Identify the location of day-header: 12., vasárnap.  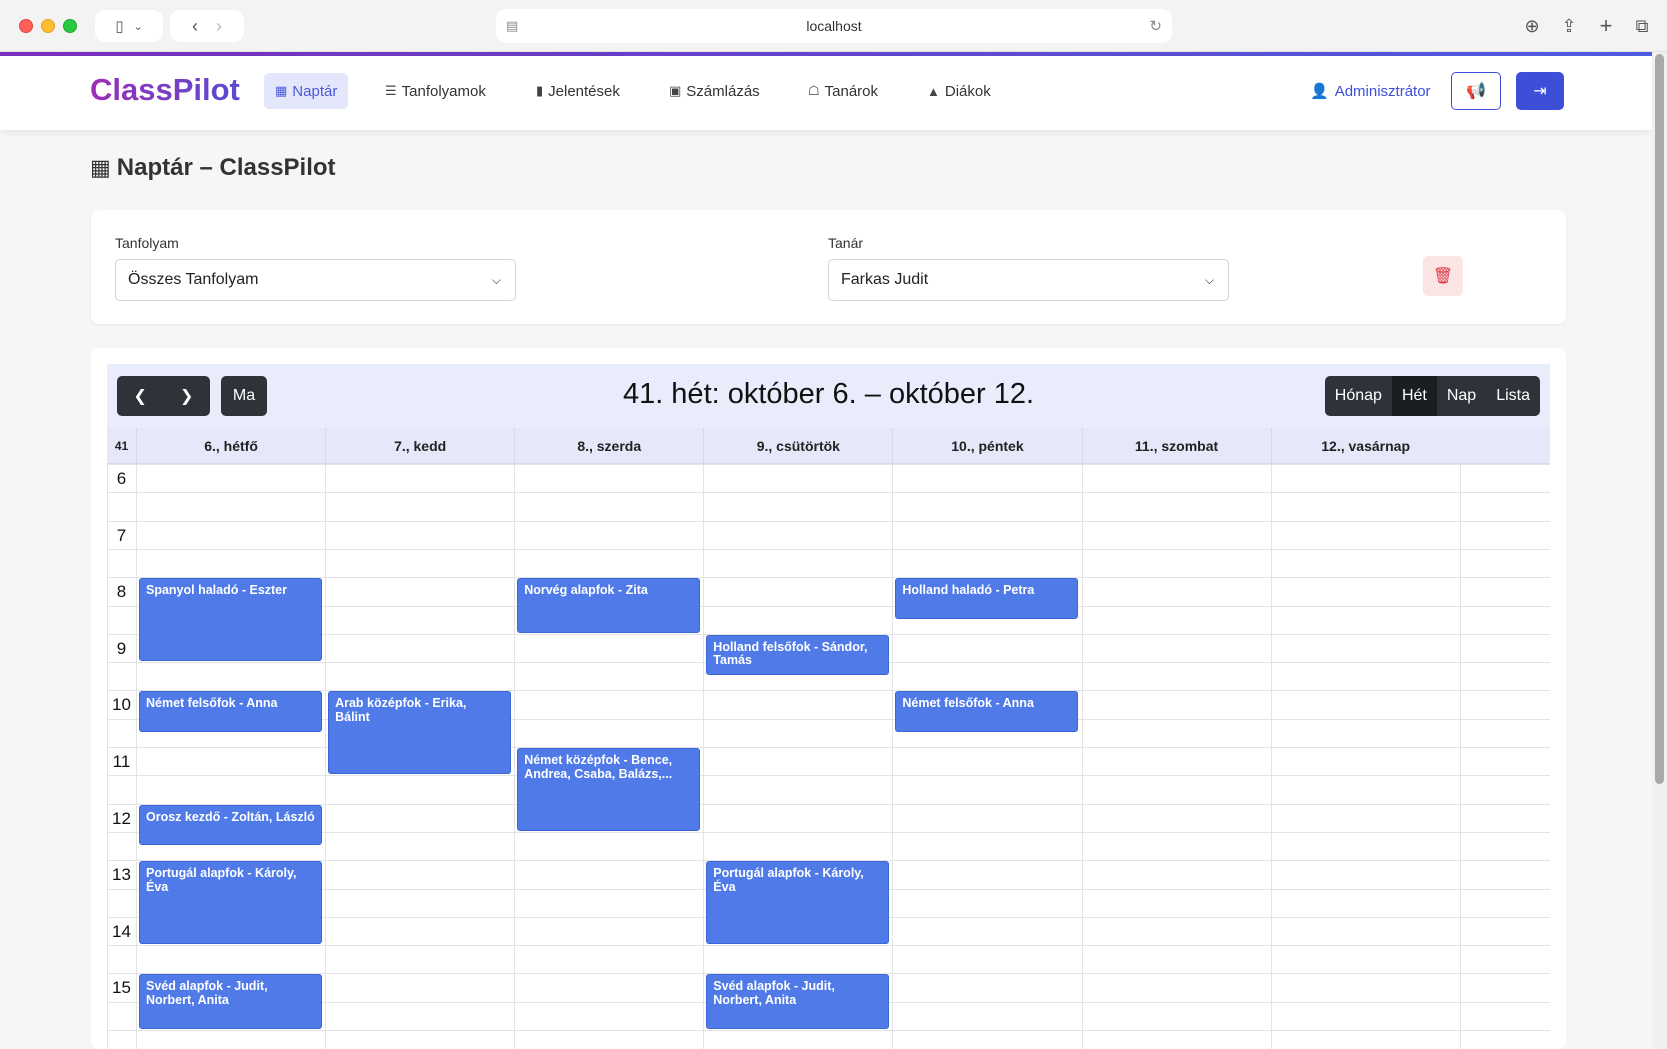
(1365, 446).